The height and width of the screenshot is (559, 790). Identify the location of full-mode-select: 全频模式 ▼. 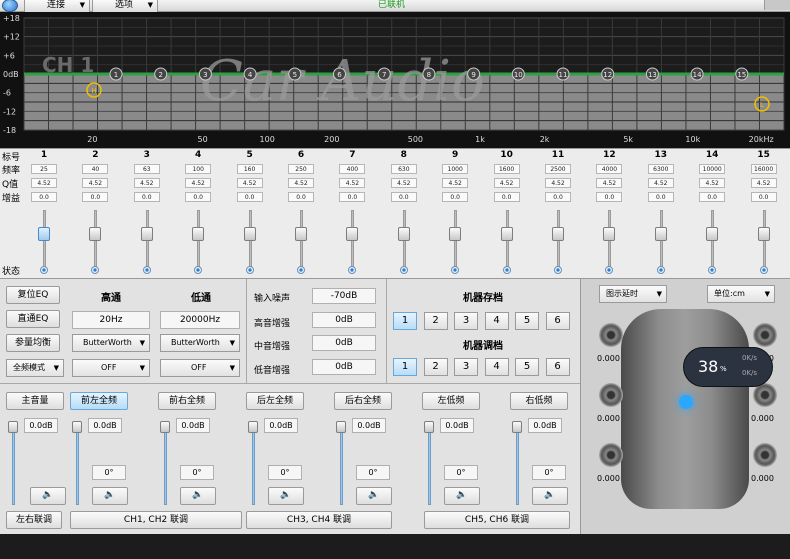
(35, 368).